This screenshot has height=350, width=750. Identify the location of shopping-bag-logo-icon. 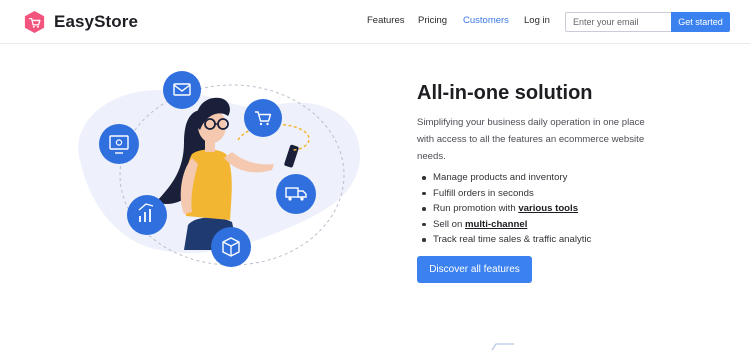
(34, 22).